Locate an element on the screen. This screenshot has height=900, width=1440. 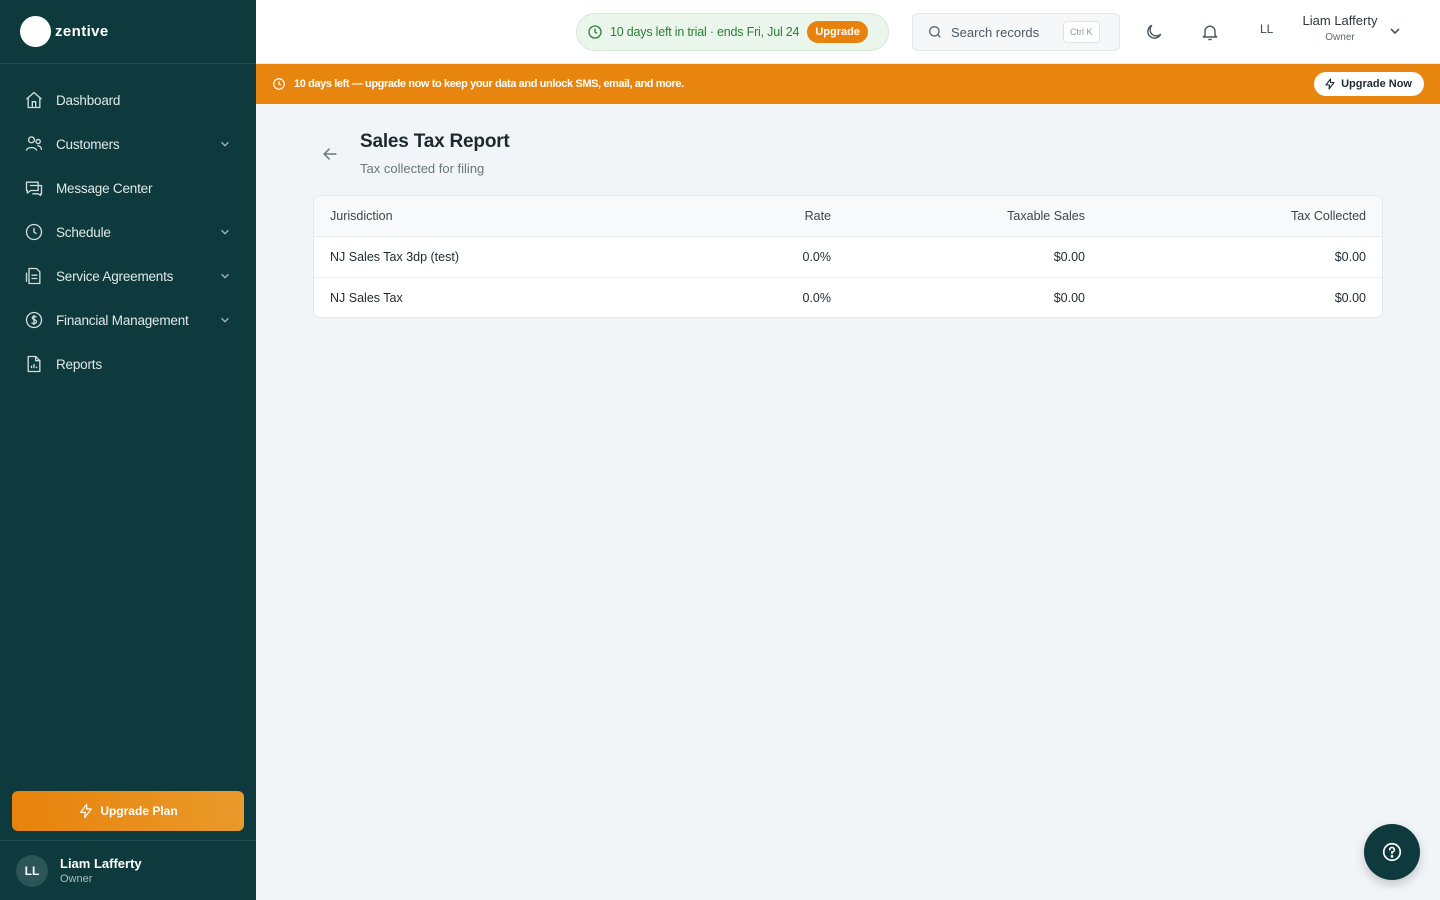
sidebar-item-label: Dashboard is located at coordinates (88, 100).